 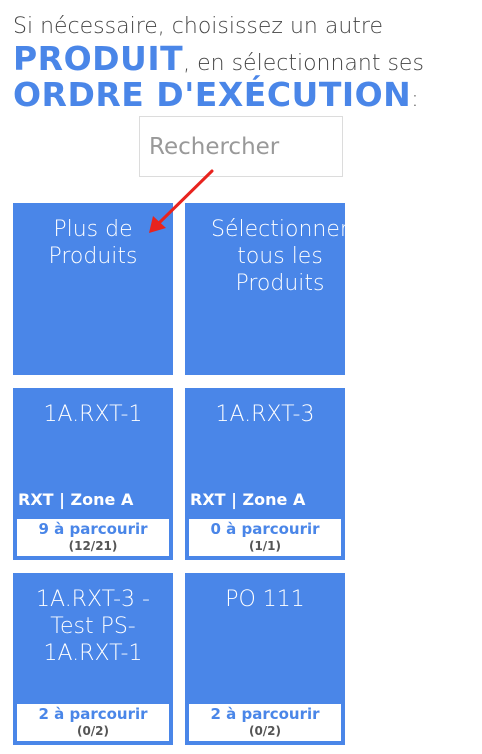 What do you see at coordinates (415, 99) in the screenshot?
I see `intro-colon: :` at bounding box center [415, 99].